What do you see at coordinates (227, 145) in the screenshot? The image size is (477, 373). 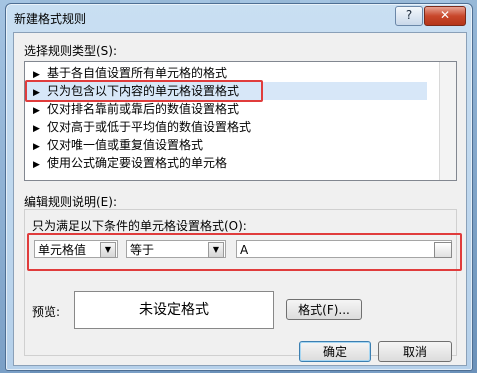 I see `rule-type-item: ▶ 仅对唯一值或重复值设置格式` at bounding box center [227, 145].